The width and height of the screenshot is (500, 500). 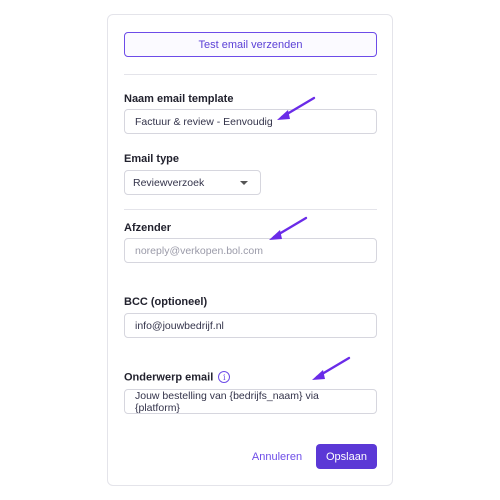 I want to click on test-email-button: Test email verzenden, so click(x=250, y=44).